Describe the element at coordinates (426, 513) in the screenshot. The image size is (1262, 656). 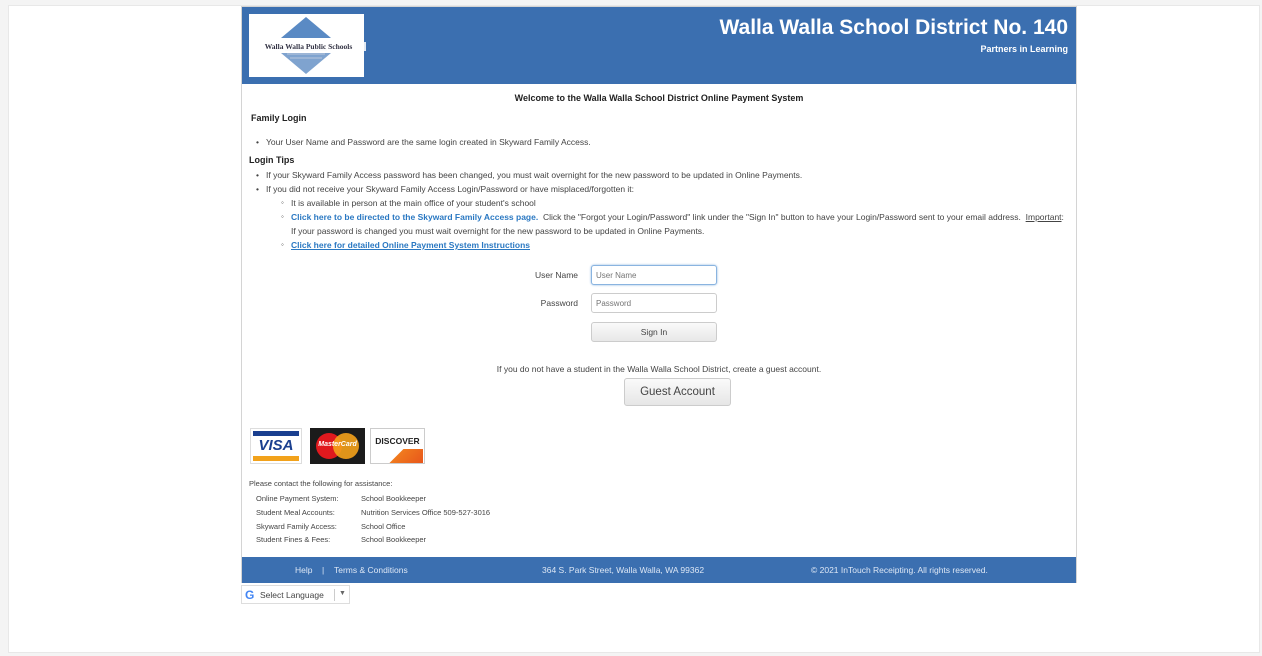
I see `contact-value: Nutrition Services Office 509-527-3016` at that location.